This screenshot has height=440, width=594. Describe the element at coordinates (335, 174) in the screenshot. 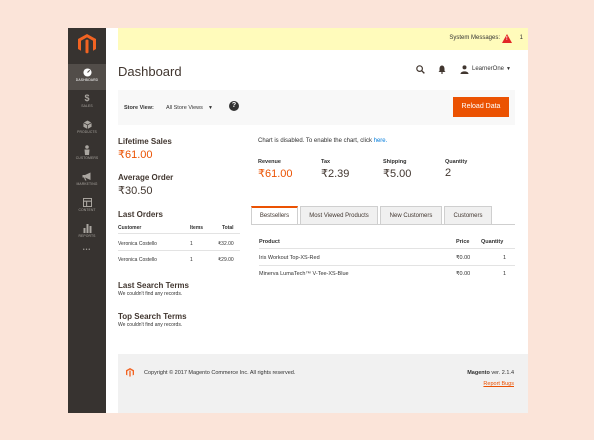

I see `stat-tax-value: ₹2.39` at that location.